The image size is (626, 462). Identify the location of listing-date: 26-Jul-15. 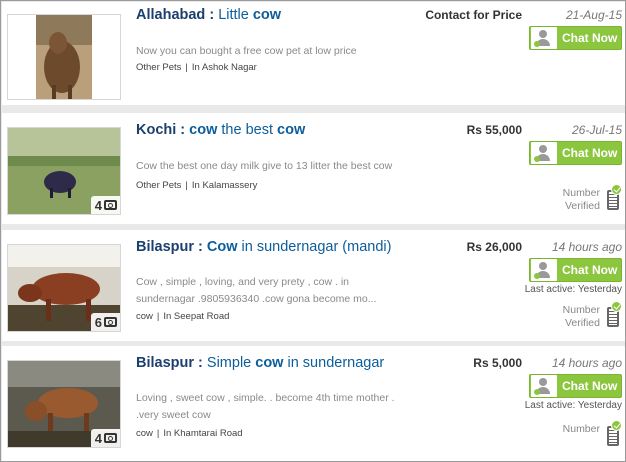
(596, 130).